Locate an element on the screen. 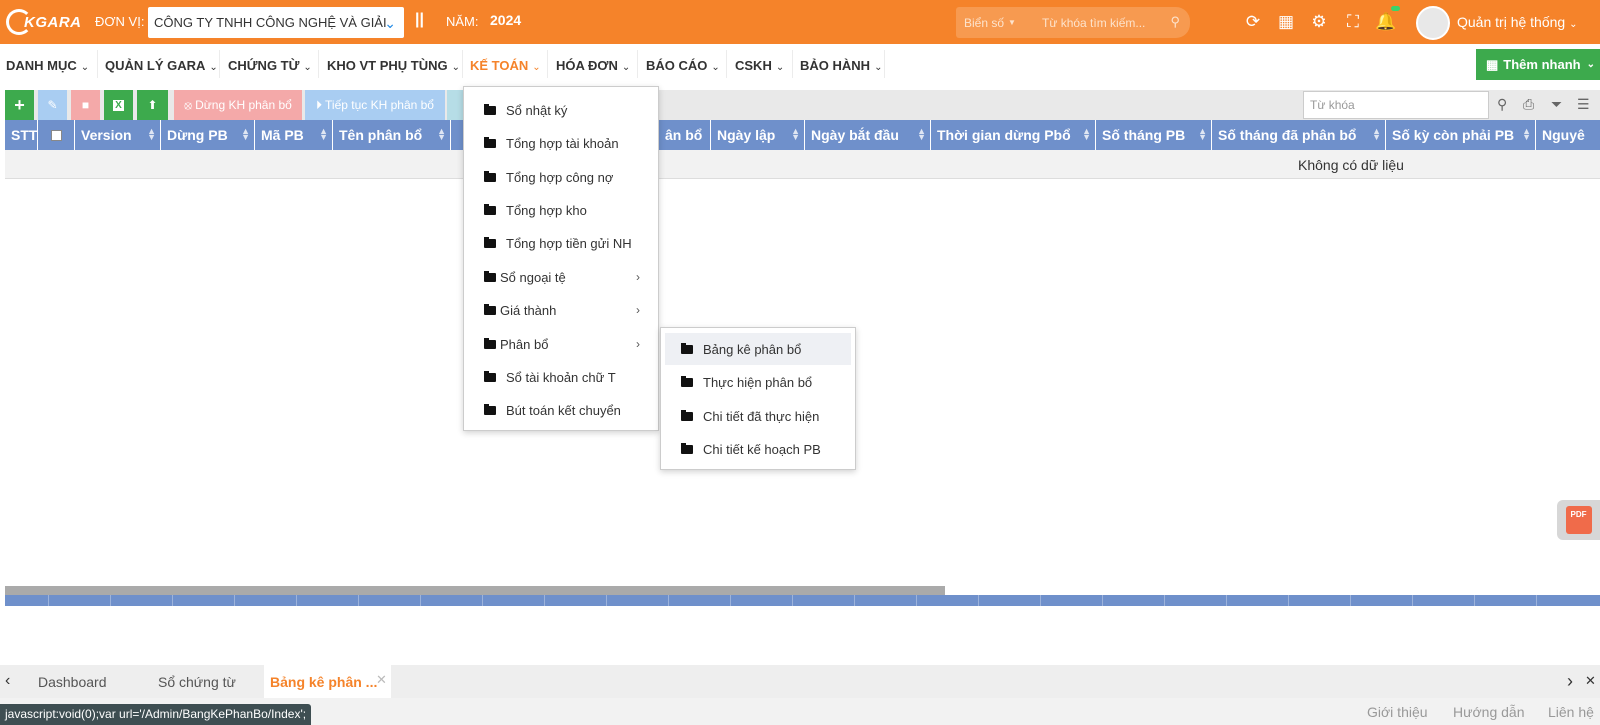  resume-icon: ⏵ is located at coordinates (319, 104).